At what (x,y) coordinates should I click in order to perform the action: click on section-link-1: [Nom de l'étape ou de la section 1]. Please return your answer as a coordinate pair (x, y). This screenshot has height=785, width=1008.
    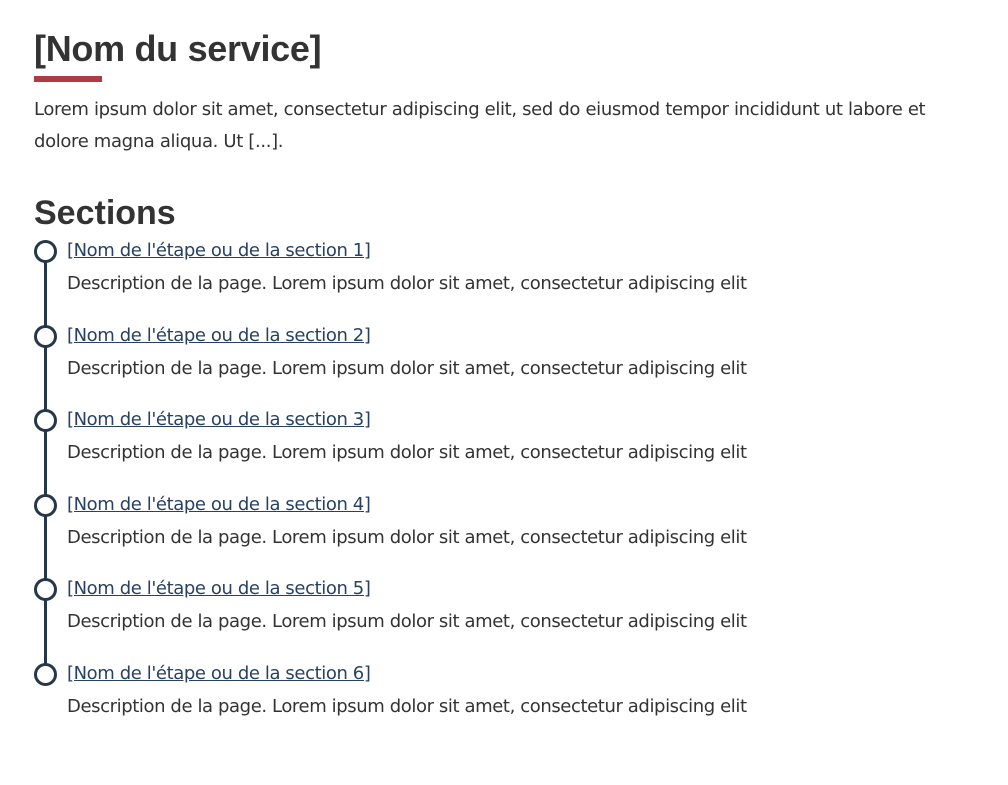
    Looking at the image, I should click on (219, 251).